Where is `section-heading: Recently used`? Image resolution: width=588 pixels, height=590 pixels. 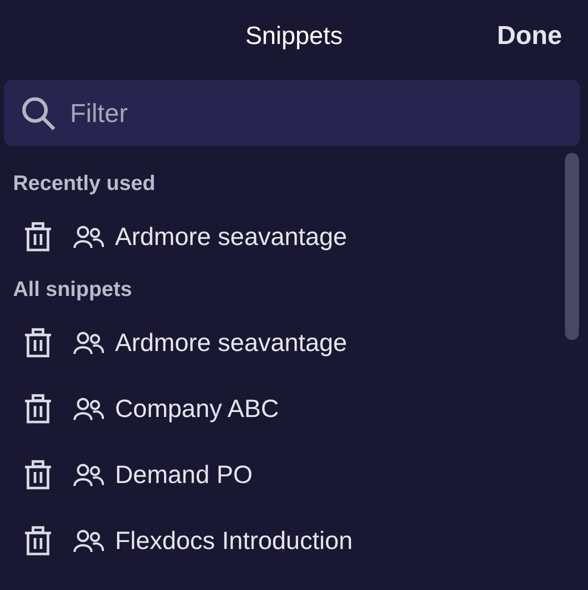 section-heading: Recently used is located at coordinates (84, 184).